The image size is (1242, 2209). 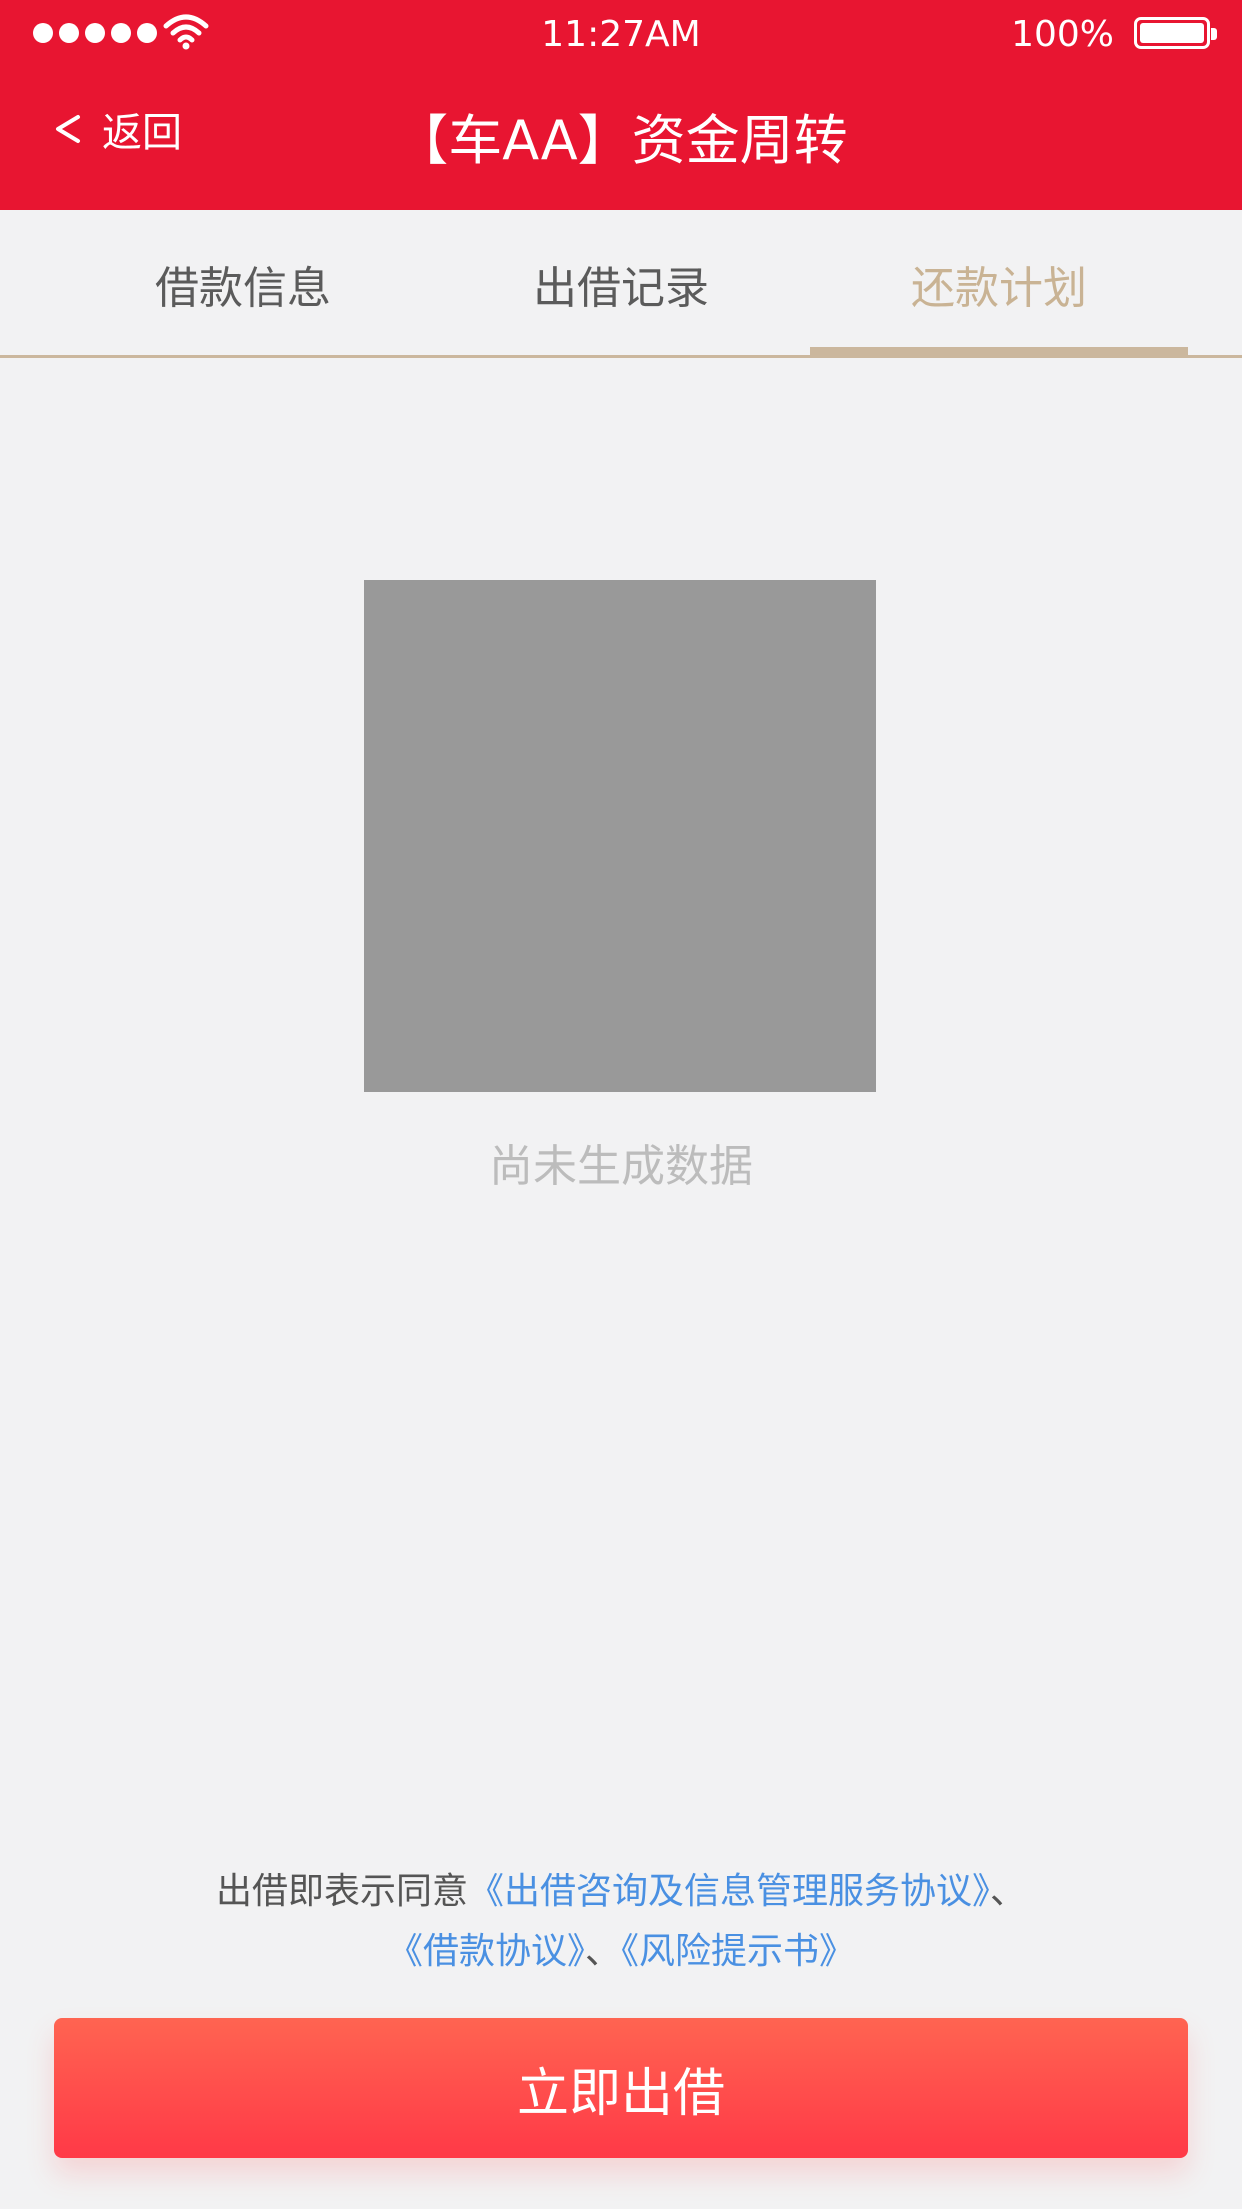 What do you see at coordinates (621, 2088) in the screenshot?
I see `invest-now-button: 立即出借` at bounding box center [621, 2088].